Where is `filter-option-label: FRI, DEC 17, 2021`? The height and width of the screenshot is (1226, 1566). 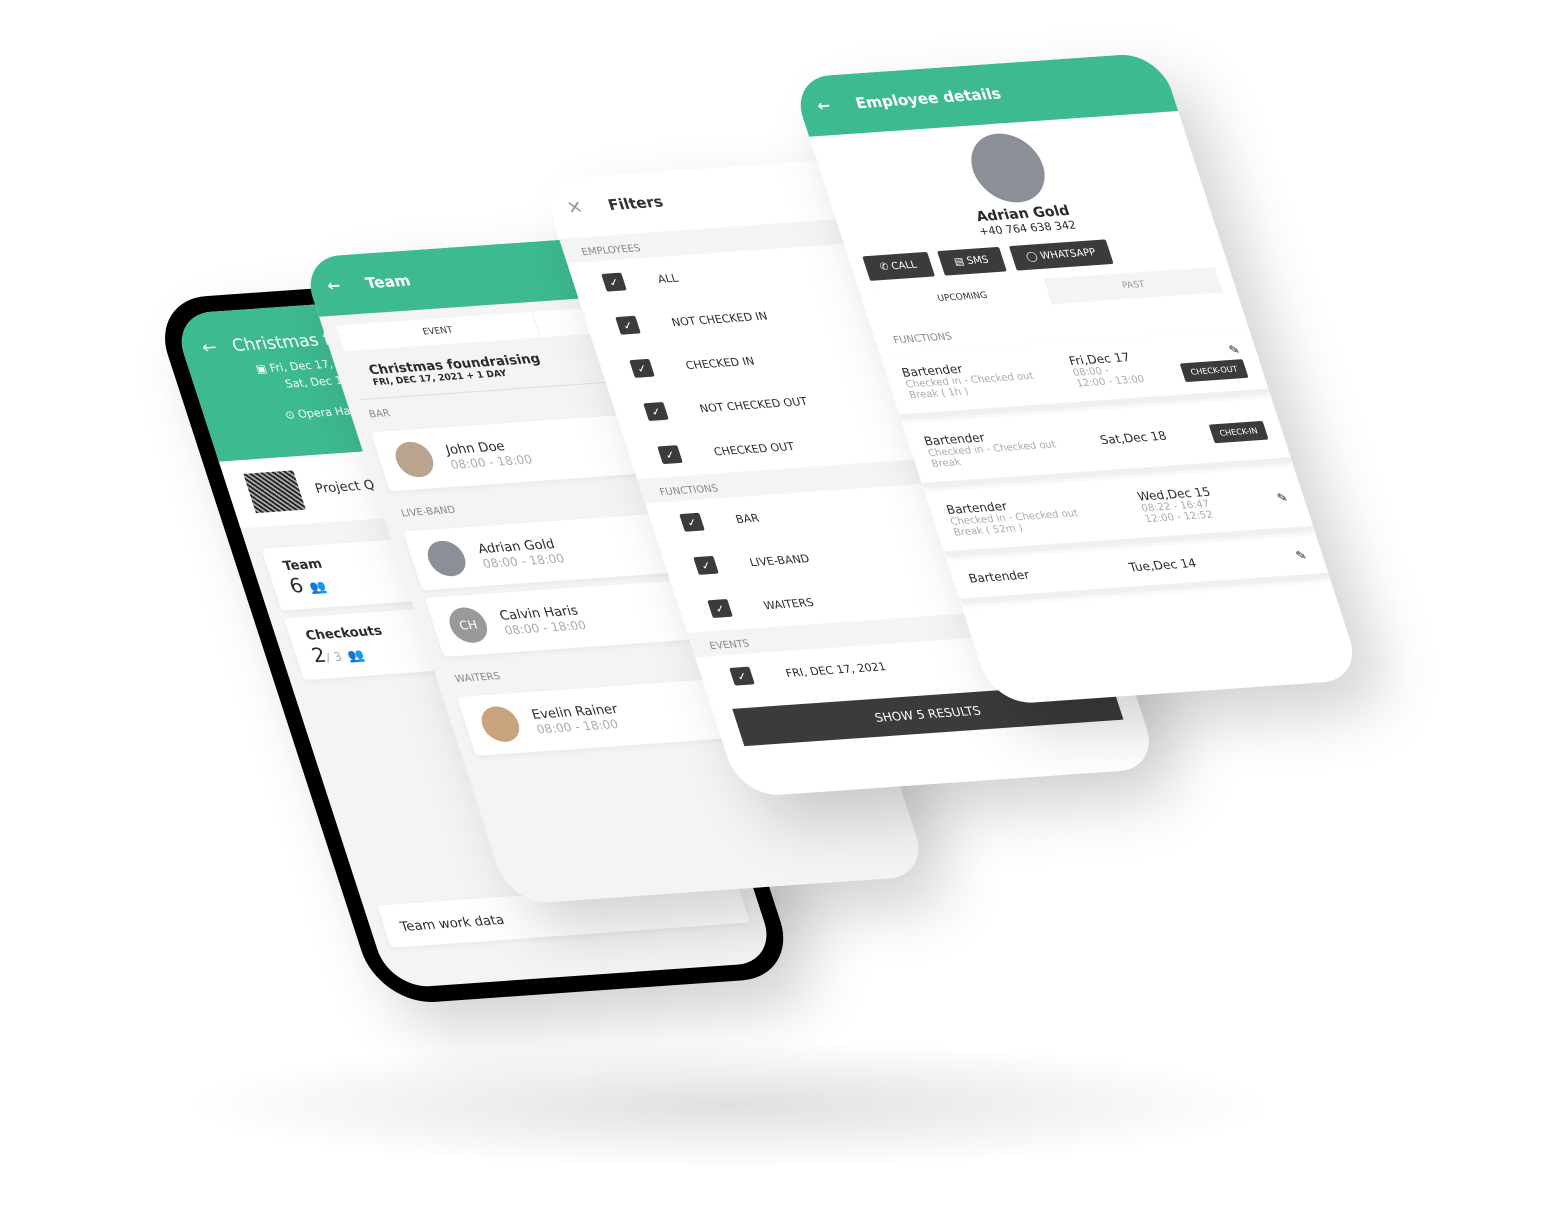 filter-option-label: FRI, DEC 17, 2021 is located at coordinates (835, 669).